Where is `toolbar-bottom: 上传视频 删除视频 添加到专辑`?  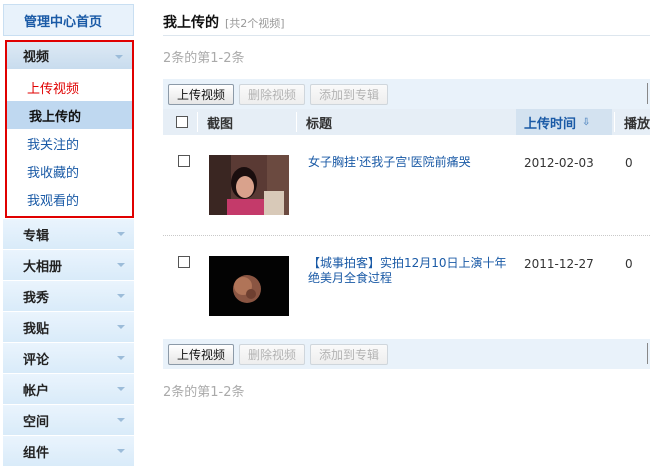 toolbar-bottom: 上传视频 删除视频 添加到专辑 is located at coordinates (406, 354).